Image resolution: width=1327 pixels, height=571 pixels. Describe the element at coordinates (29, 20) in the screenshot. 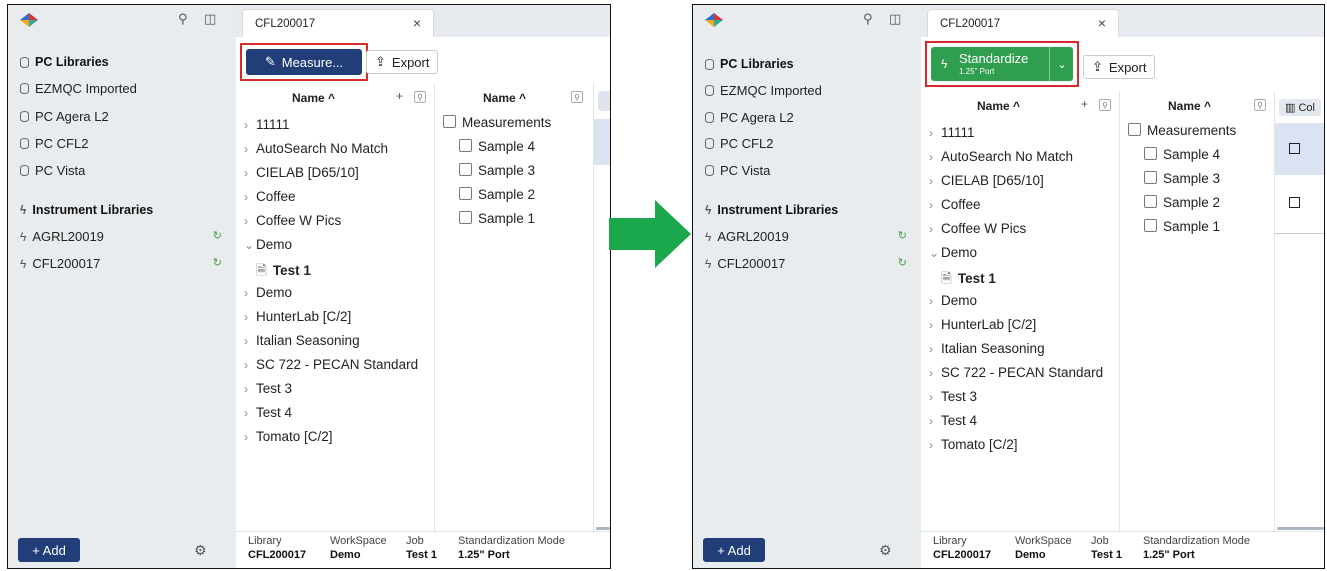

I see `app-logo-icon` at that location.